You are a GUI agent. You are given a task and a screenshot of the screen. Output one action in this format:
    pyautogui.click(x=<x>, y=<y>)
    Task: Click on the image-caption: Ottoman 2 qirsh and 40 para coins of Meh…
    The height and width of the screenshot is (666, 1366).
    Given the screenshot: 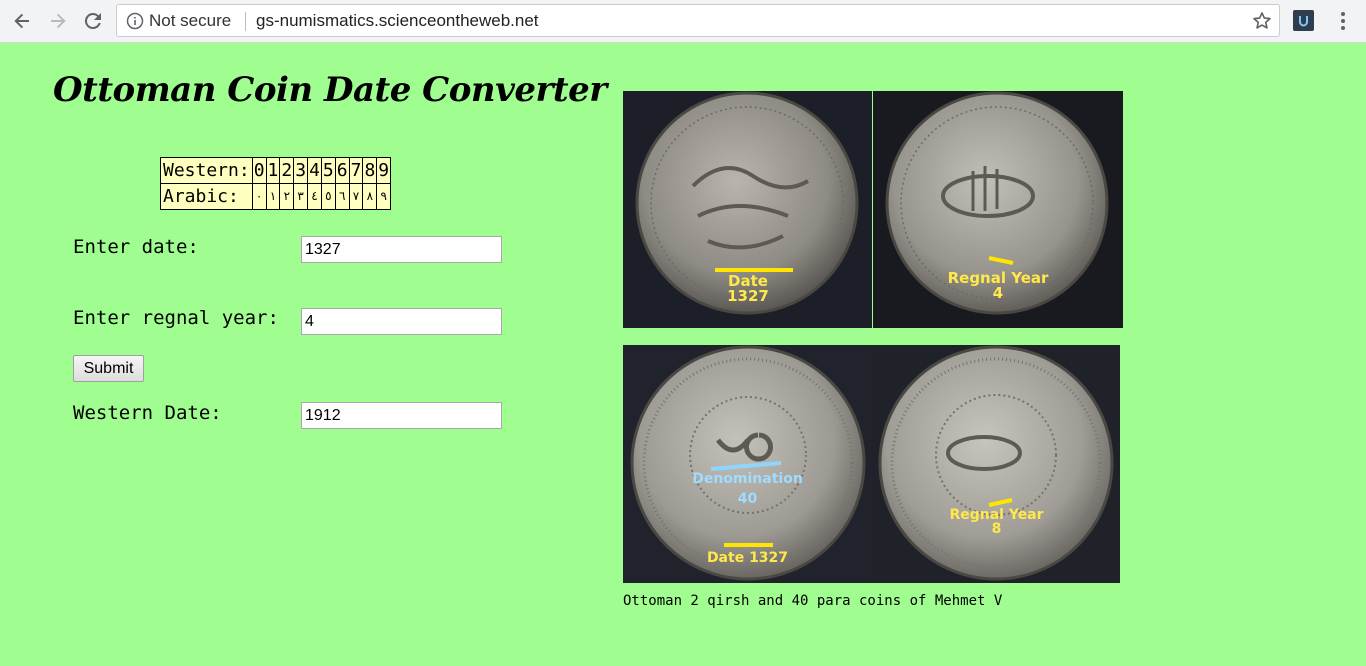 What is the action you would take?
    pyautogui.click(x=813, y=601)
    